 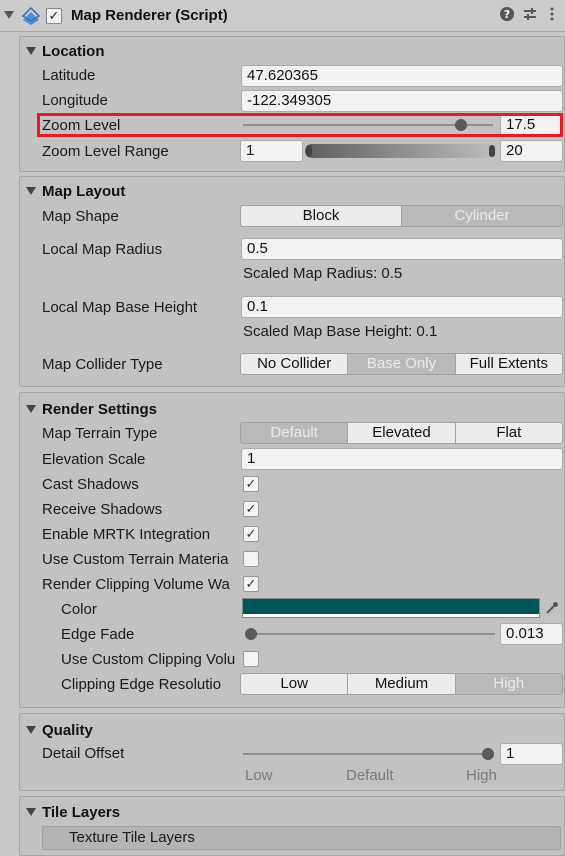 What do you see at coordinates (295, 364) in the screenshot?
I see `collider-no-collider-option: No Collider` at bounding box center [295, 364].